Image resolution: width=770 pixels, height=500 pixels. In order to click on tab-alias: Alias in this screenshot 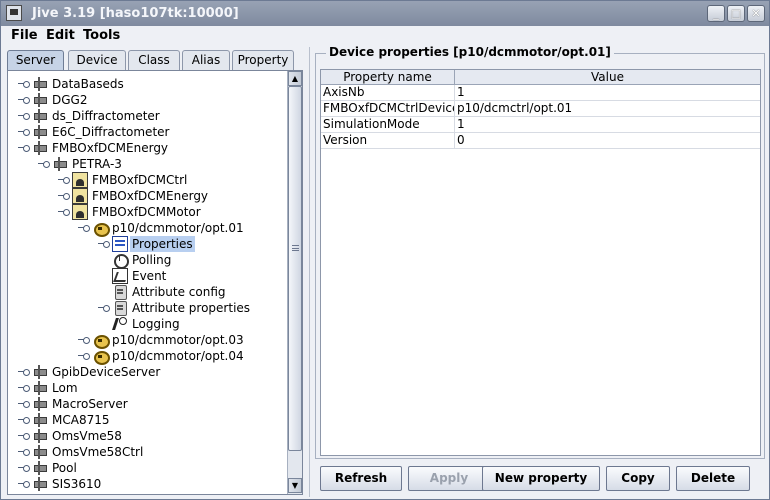, I will do `click(206, 60)`.